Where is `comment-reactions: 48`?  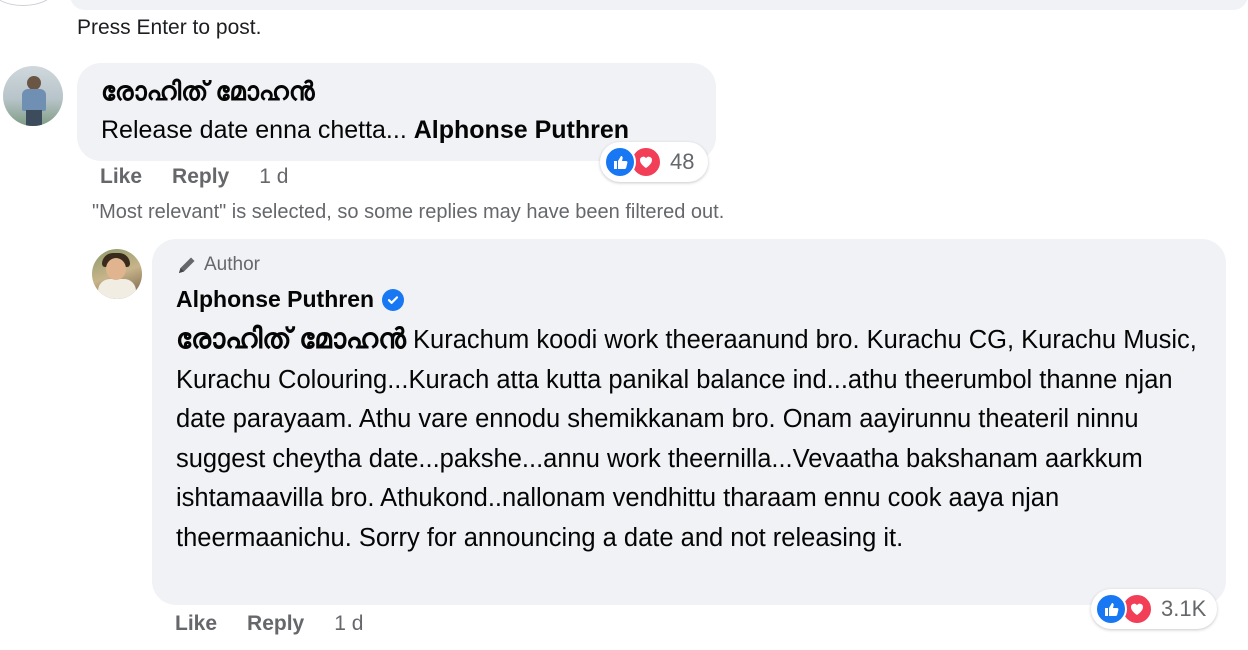 comment-reactions: 48 is located at coordinates (654, 162).